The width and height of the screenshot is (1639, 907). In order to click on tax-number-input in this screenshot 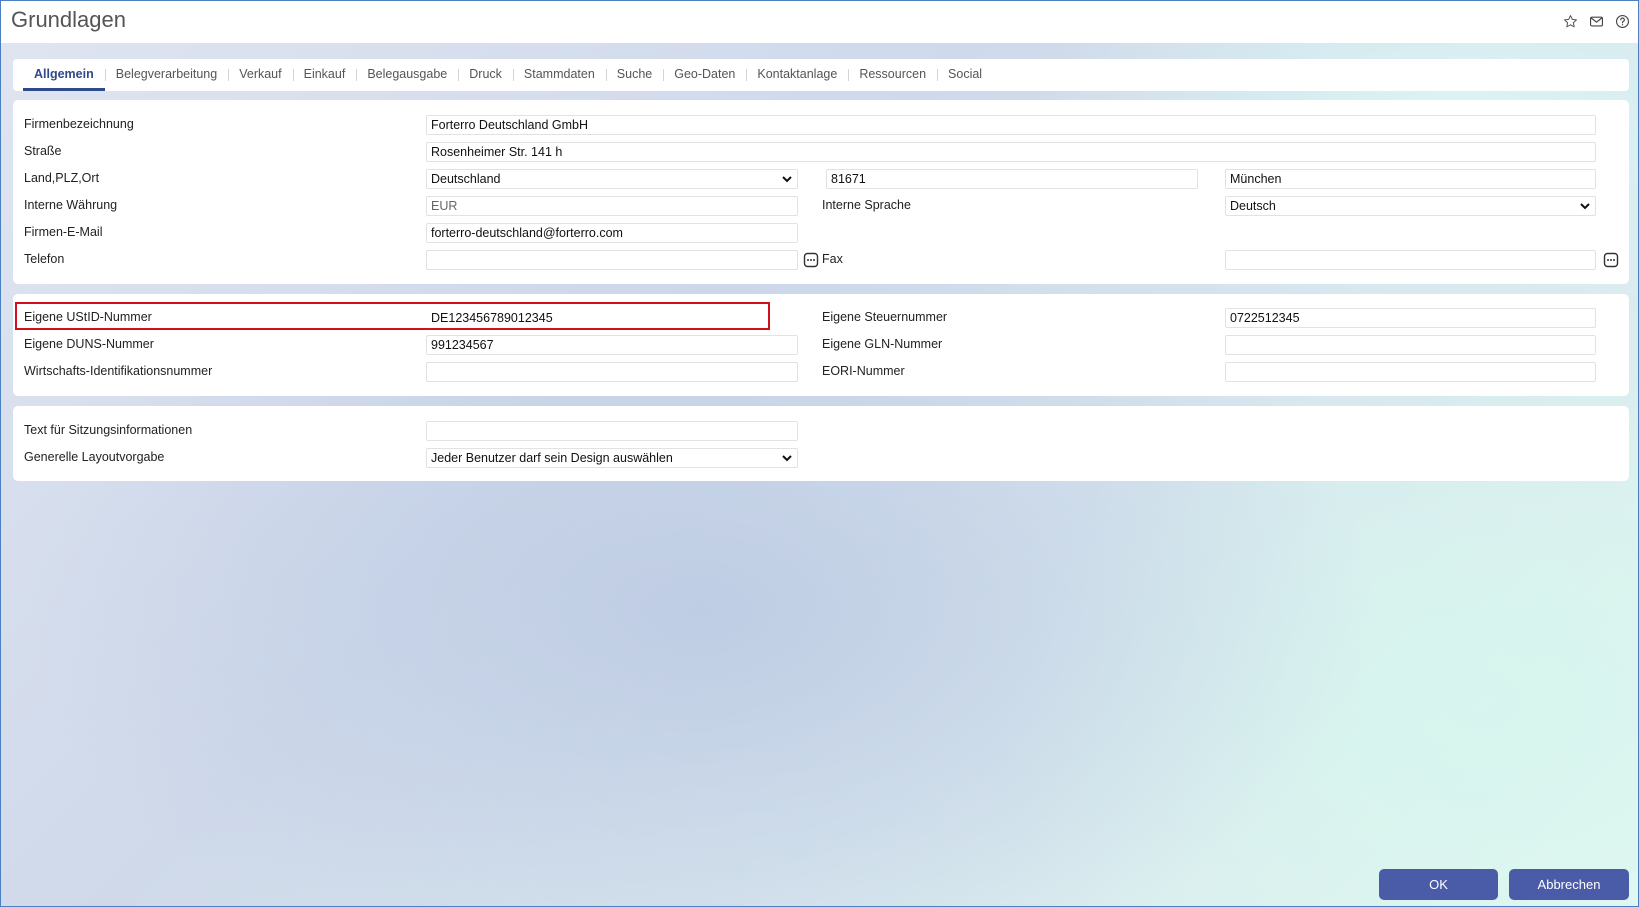, I will do `click(1410, 318)`.